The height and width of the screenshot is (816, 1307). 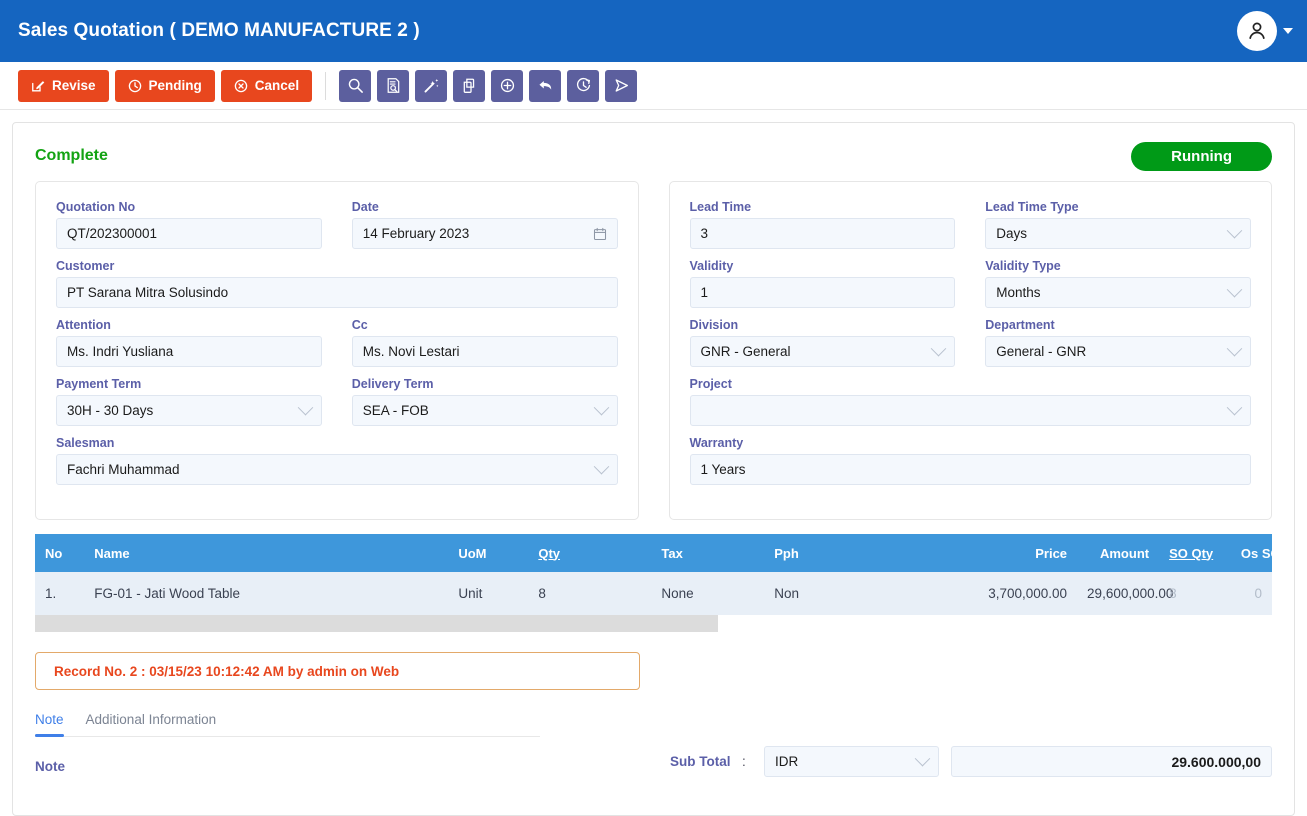 I want to click on sub-total-amount-field: 29.600.000,00, so click(x=1111, y=761).